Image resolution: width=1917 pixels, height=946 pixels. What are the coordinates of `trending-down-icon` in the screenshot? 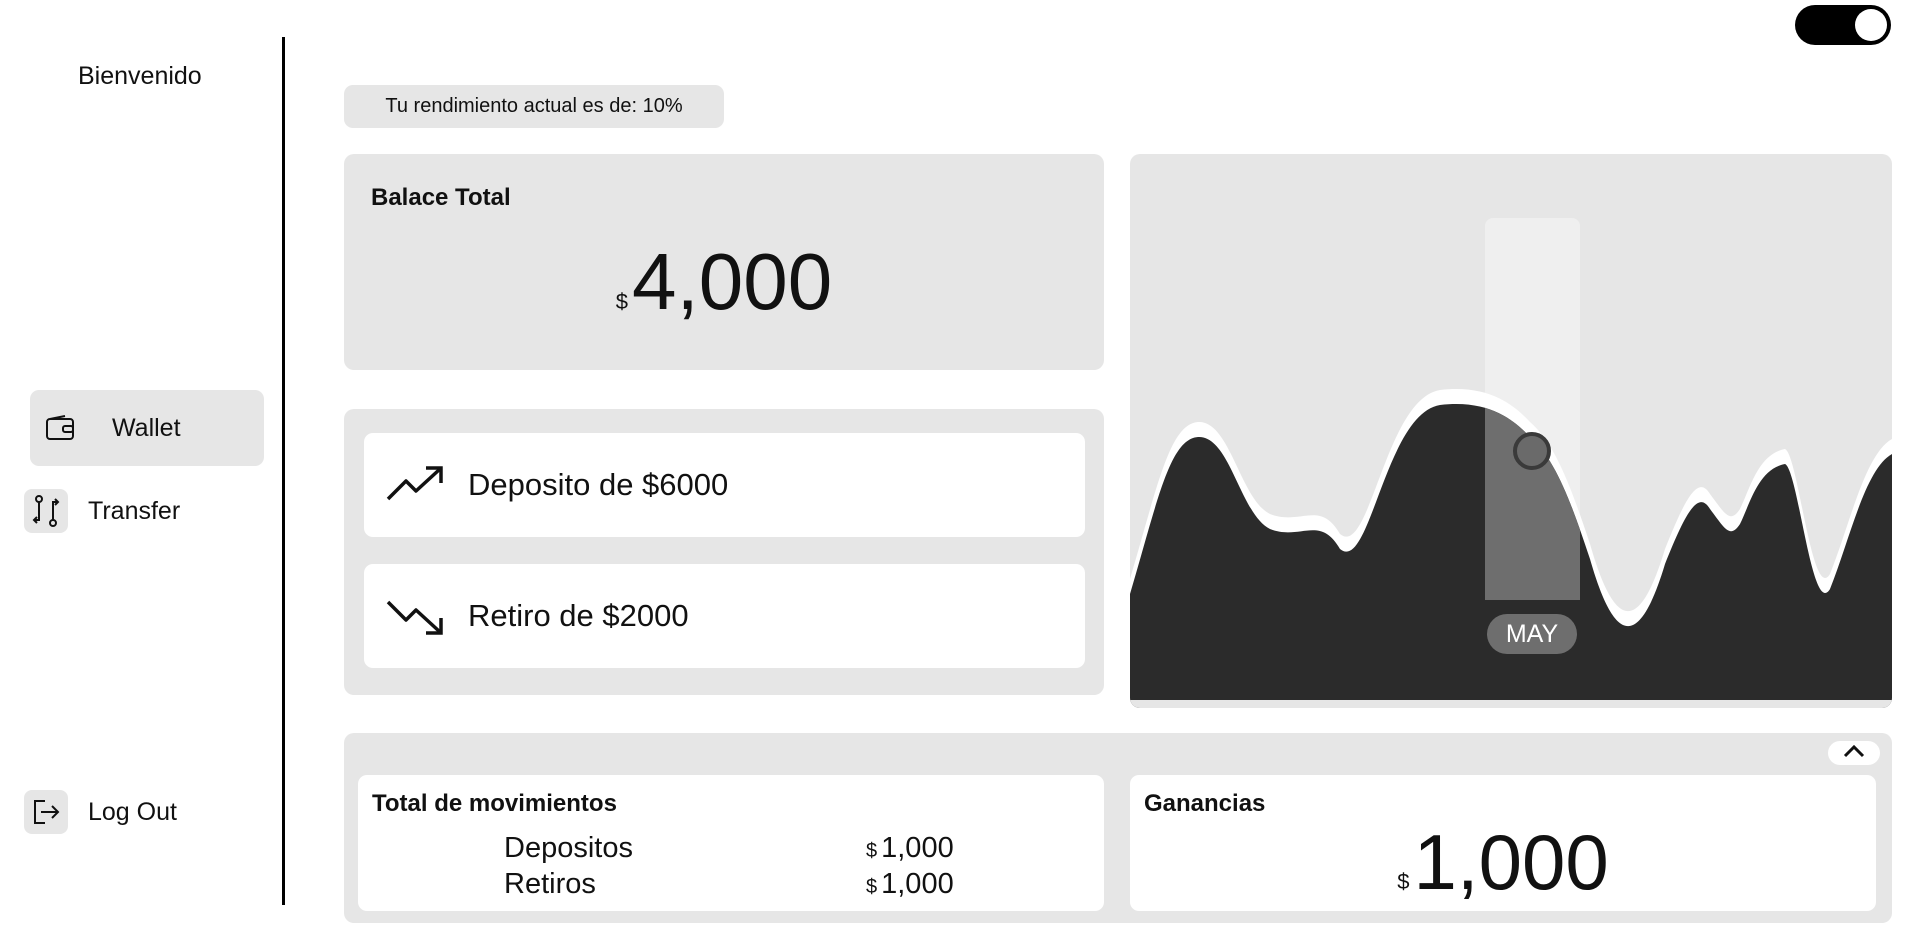 It's located at (415, 616).